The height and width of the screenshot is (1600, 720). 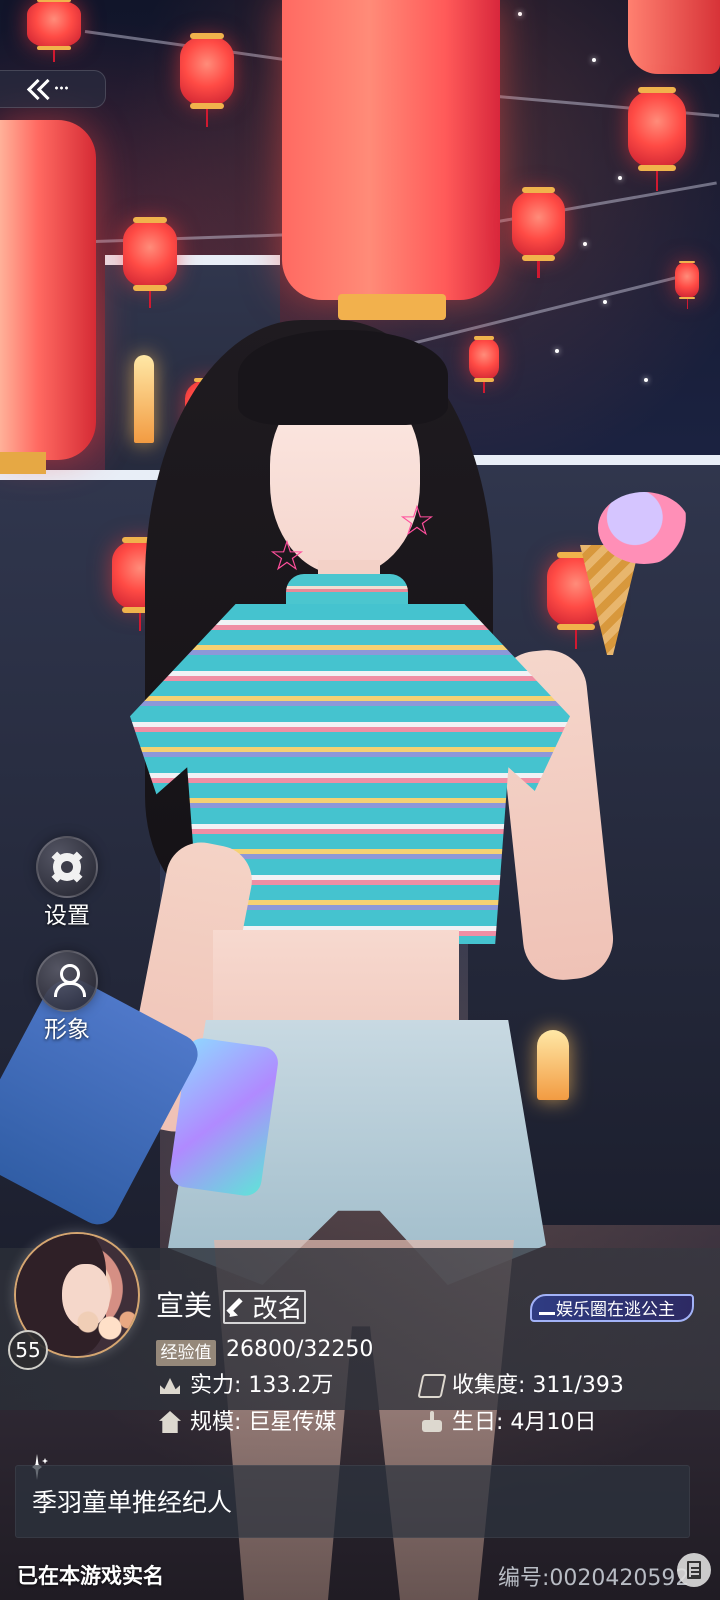 What do you see at coordinates (432, 1386) in the screenshot?
I see `book-icon` at bounding box center [432, 1386].